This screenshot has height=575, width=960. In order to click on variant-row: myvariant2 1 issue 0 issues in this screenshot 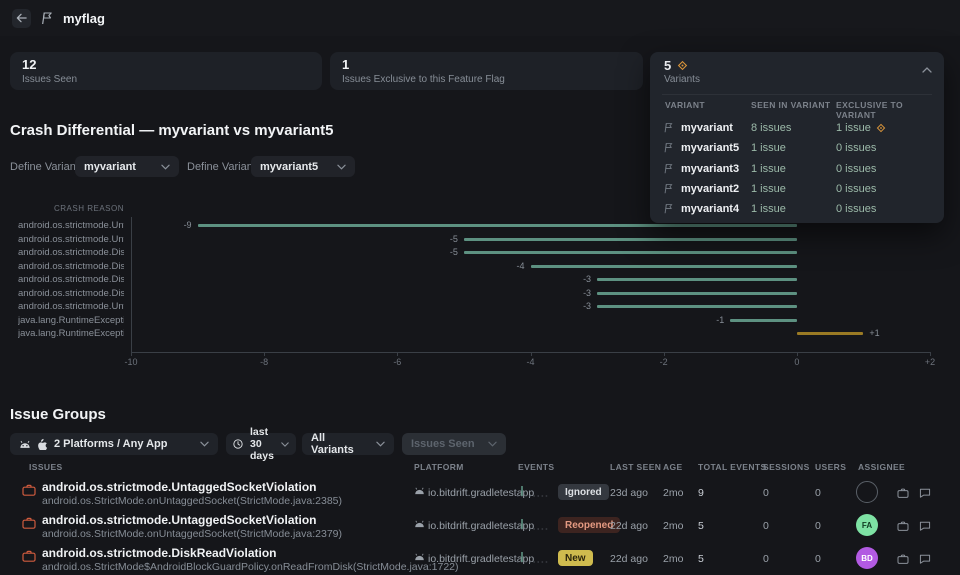, I will do `click(797, 189)`.